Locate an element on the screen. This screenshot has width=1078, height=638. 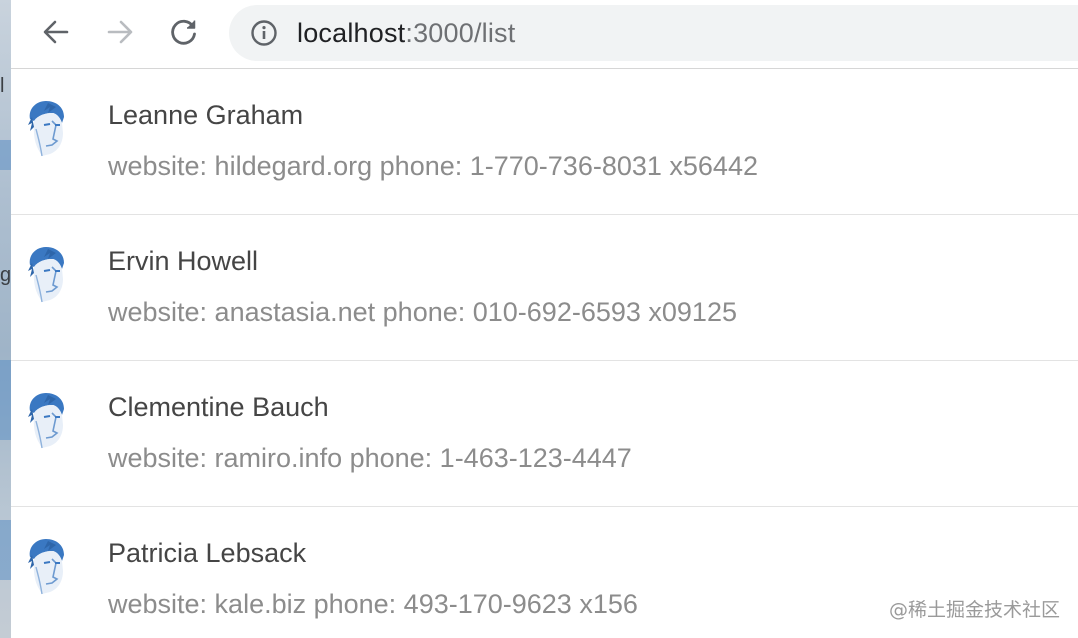
list-item-name: Patricia Lebsack is located at coordinates (207, 553).